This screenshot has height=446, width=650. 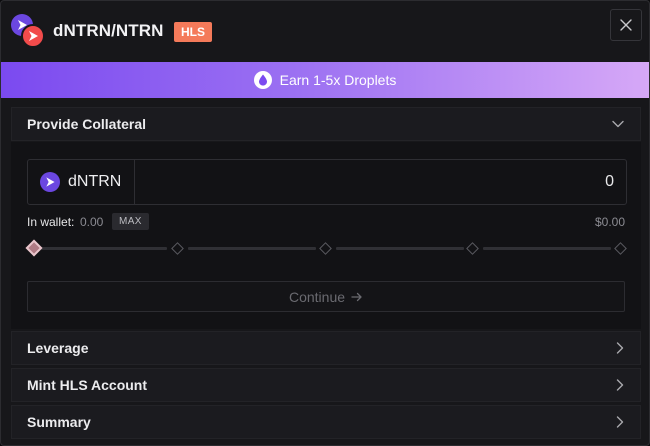 I want to click on wallet-balance-row: In wallet: 0.00 MAX $0.00, so click(x=326, y=222).